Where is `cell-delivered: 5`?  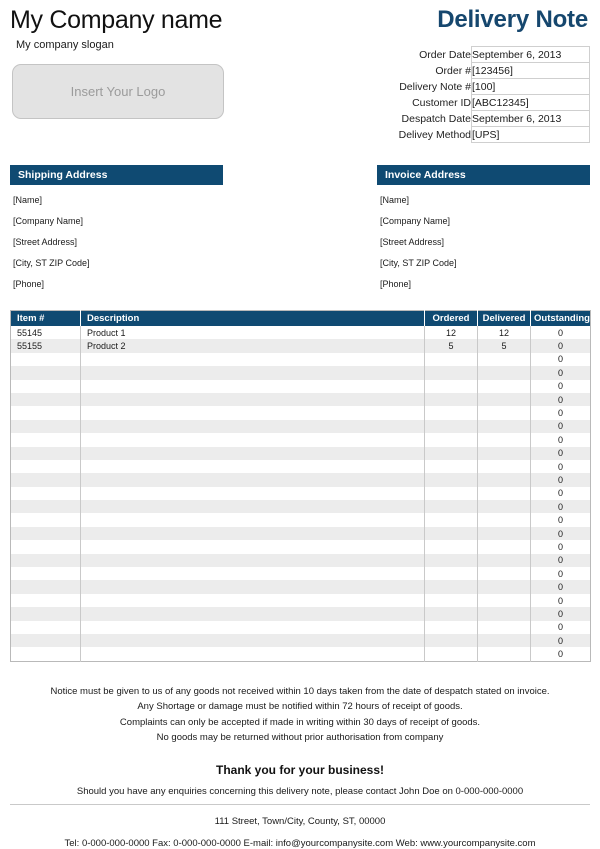 cell-delivered: 5 is located at coordinates (504, 346).